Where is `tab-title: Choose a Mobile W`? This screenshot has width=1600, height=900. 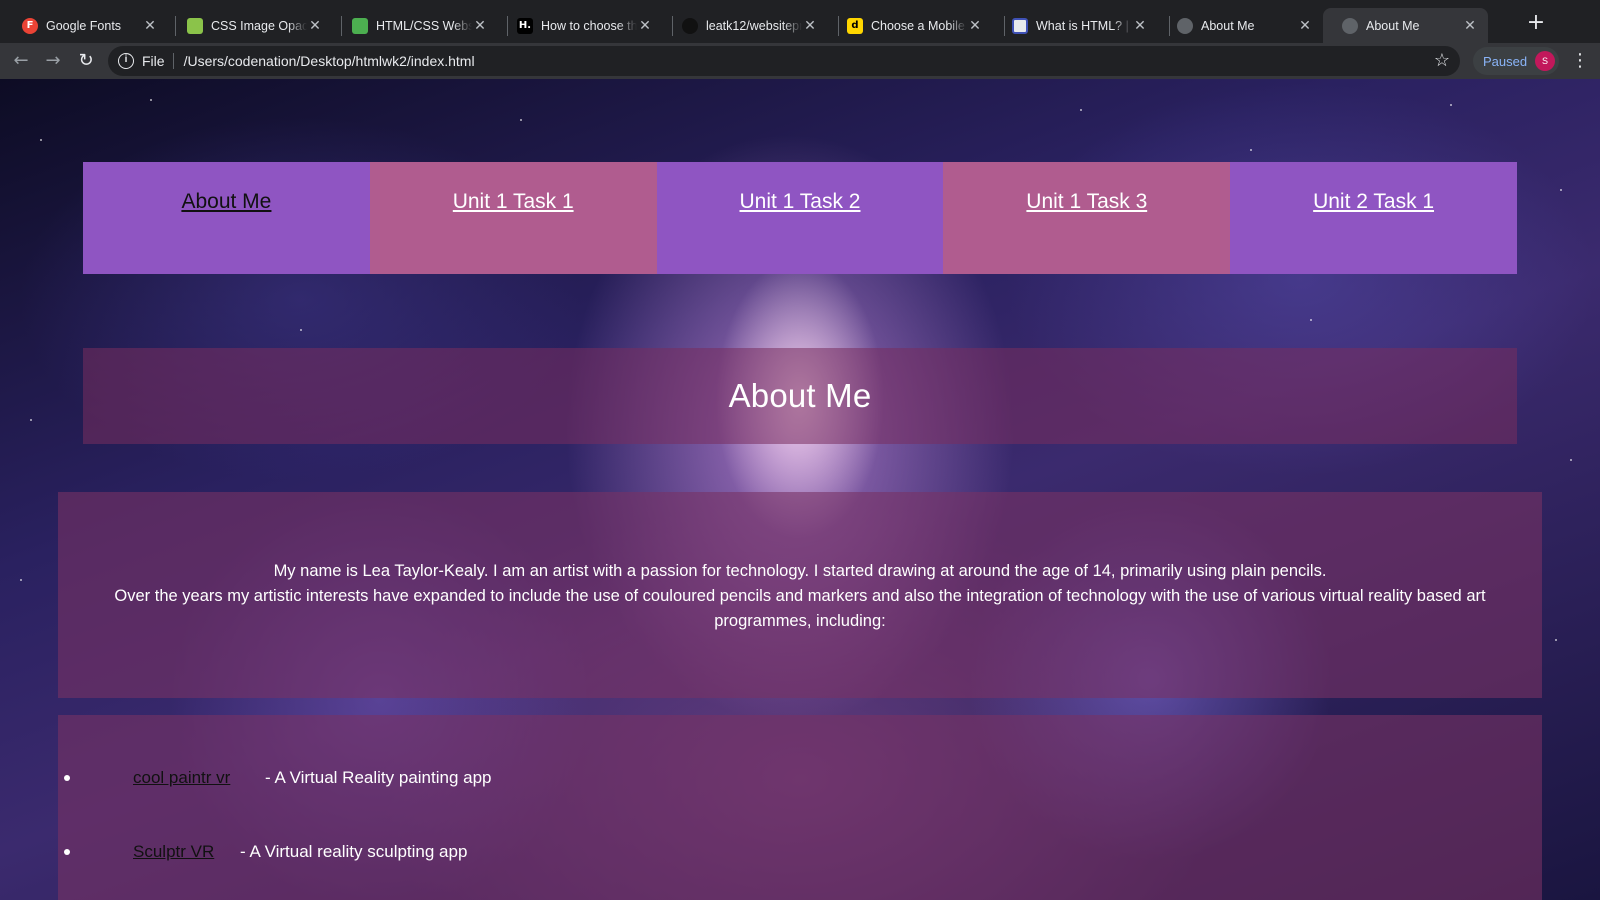
tab-title: Choose a Mobile W is located at coordinates (919, 25).